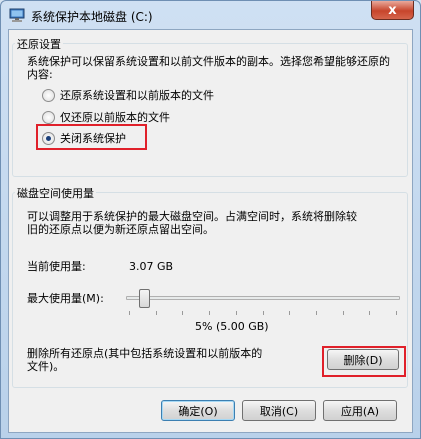  Describe the element at coordinates (208, 68) in the screenshot. I see `restore-settings-description: 系统保护可以保留系统设置和以前文件版本的副本。选择您希望能够还原的内容:` at that location.